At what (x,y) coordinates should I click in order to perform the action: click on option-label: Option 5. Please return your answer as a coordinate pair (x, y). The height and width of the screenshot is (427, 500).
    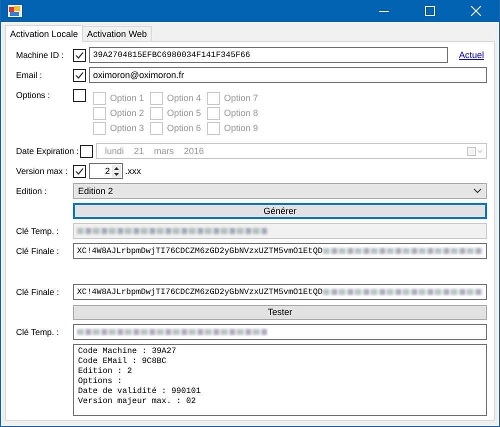
    Looking at the image, I should click on (184, 113).